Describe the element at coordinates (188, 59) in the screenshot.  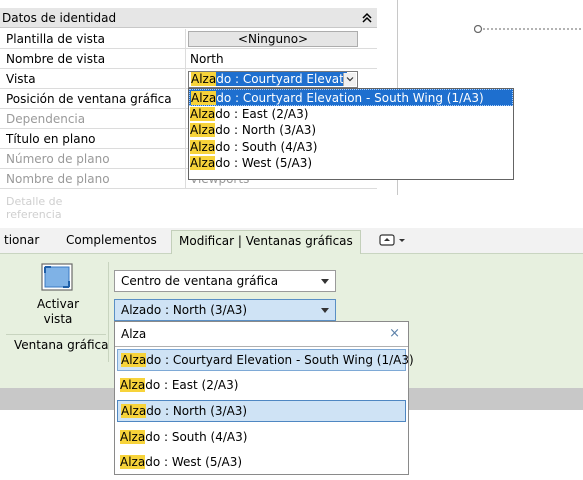
I see `property-row-nombre: Nombre de vista North` at that location.